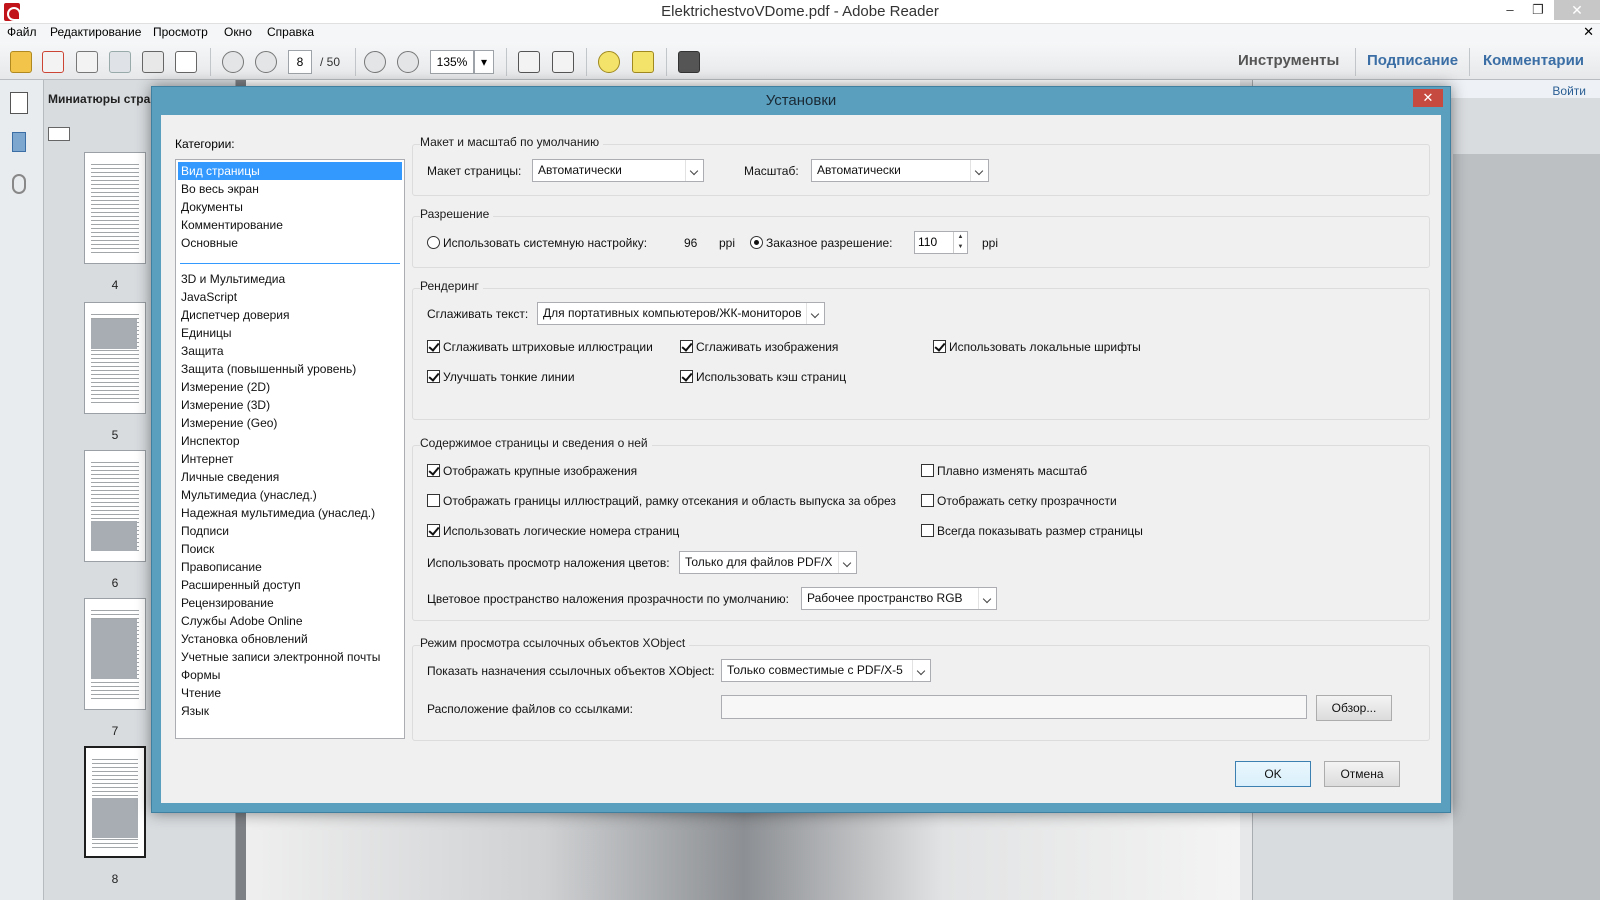 The width and height of the screenshot is (1600, 900). What do you see at coordinates (290, 441) in the screenshot?
I see `category-item: Инспектор` at bounding box center [290, 441].